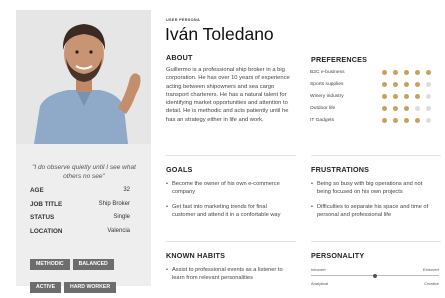 The image size is (445, 298). What do you see at coordinates (196, 255) in the screenshot?
I see `habits-heading: KNOWN HABITS` at bounding box center [196, 255].